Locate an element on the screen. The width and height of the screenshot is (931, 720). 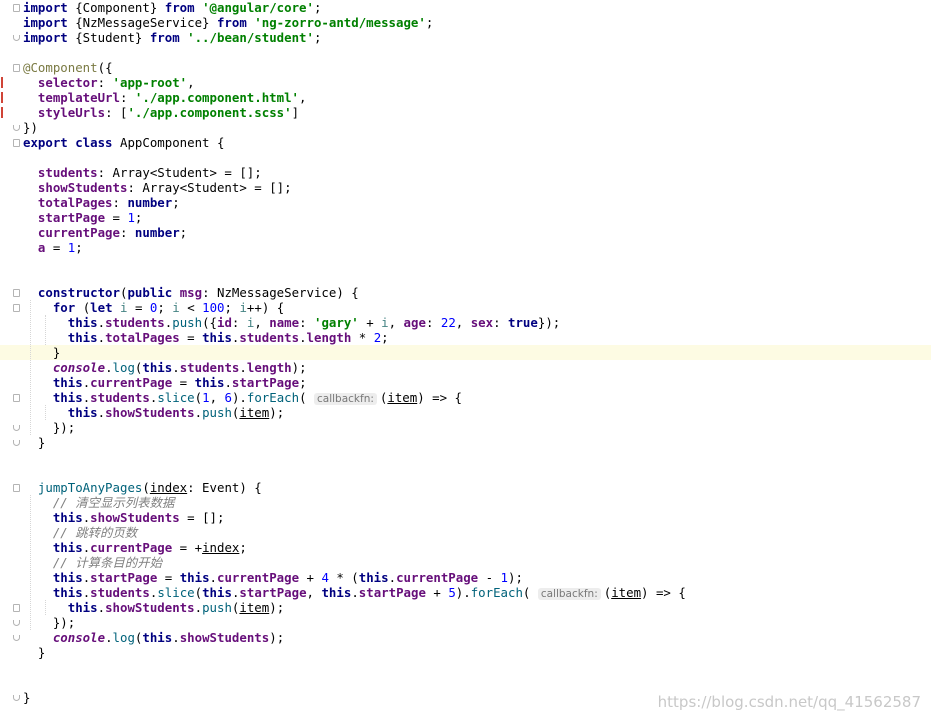
code-line: totalPages: number; is located at coordinates (465, 202).